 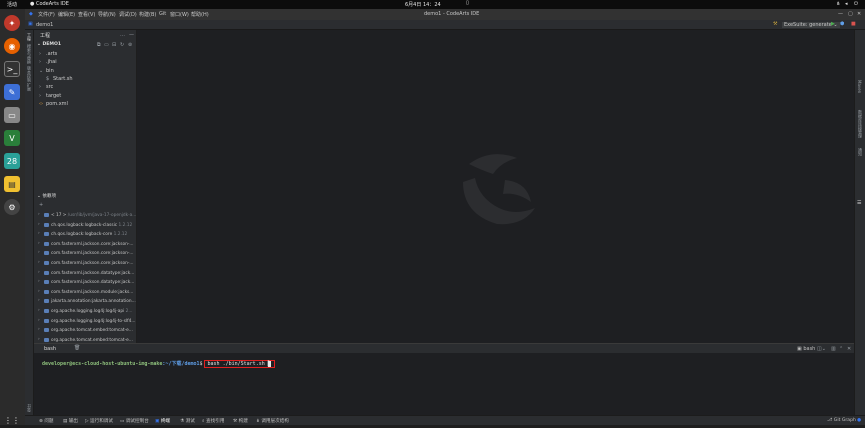 What do you see at coordinates (821, 349) in the screenshot?
I see `split-terminal-icon: ◫⌄` at bounding box center [821, 349].